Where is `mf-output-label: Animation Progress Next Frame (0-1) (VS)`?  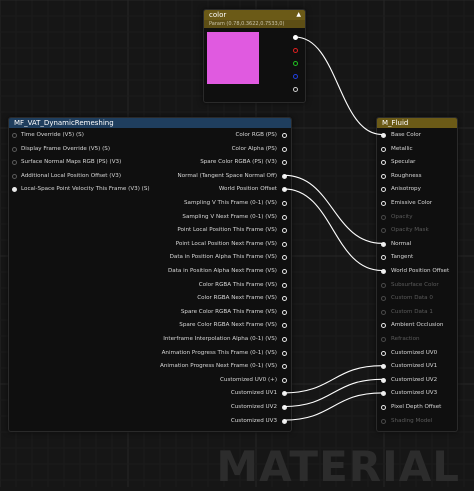 mf-output-label: Animation Progress Next Frame (0-1) (VS) is located at coordinates (218, 366).